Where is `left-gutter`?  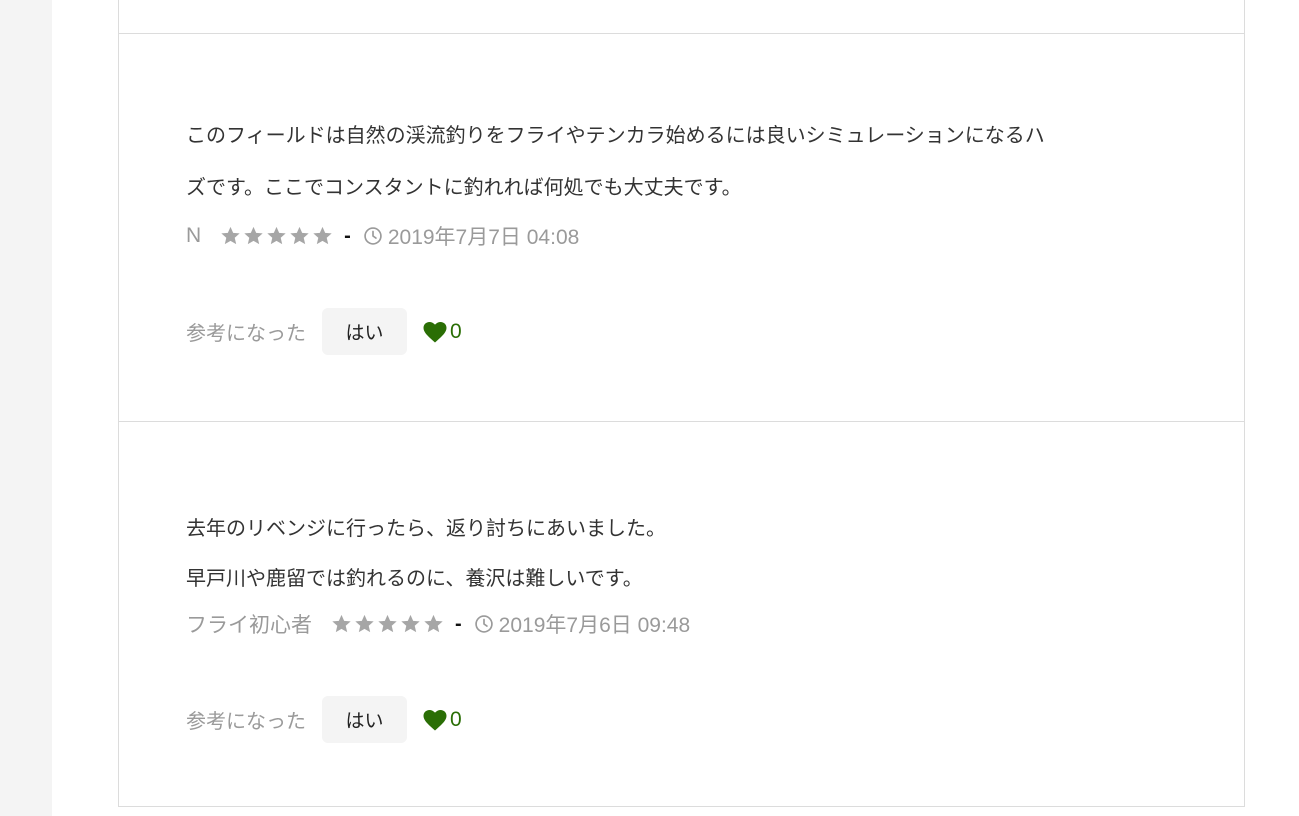 left-gutter is located at coordinates (26, 408).